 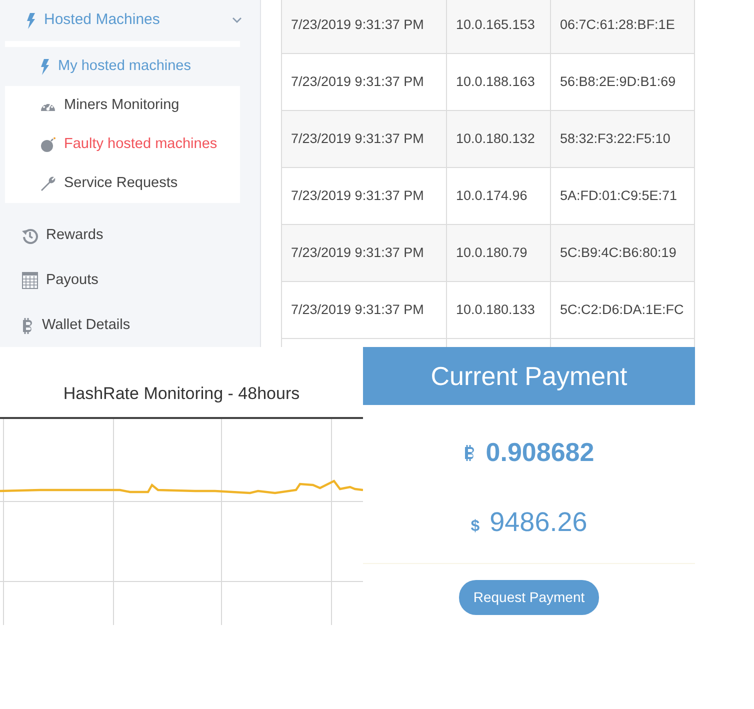 What do you see at coordinates (30, 280) in the screenshot?
I see `calendar-icon` at bounding box center [30, 280].